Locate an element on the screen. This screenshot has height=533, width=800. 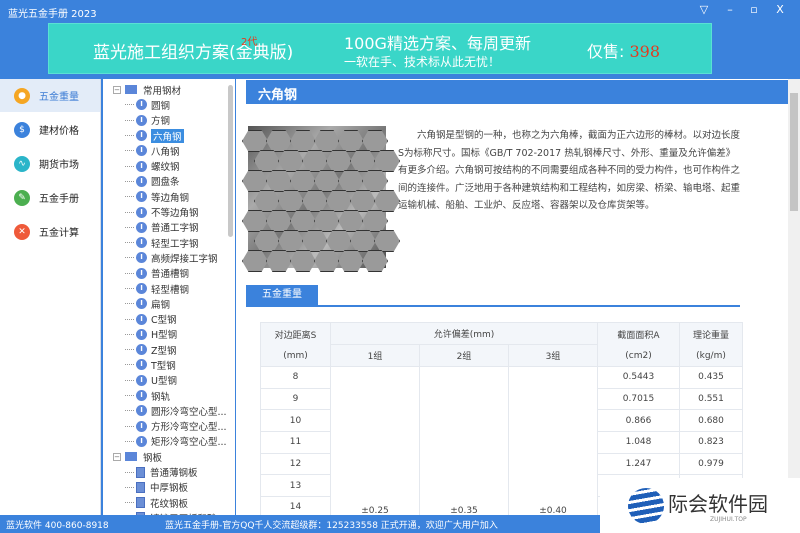
scrollbar-thumb is located at coordinates (794, 152).